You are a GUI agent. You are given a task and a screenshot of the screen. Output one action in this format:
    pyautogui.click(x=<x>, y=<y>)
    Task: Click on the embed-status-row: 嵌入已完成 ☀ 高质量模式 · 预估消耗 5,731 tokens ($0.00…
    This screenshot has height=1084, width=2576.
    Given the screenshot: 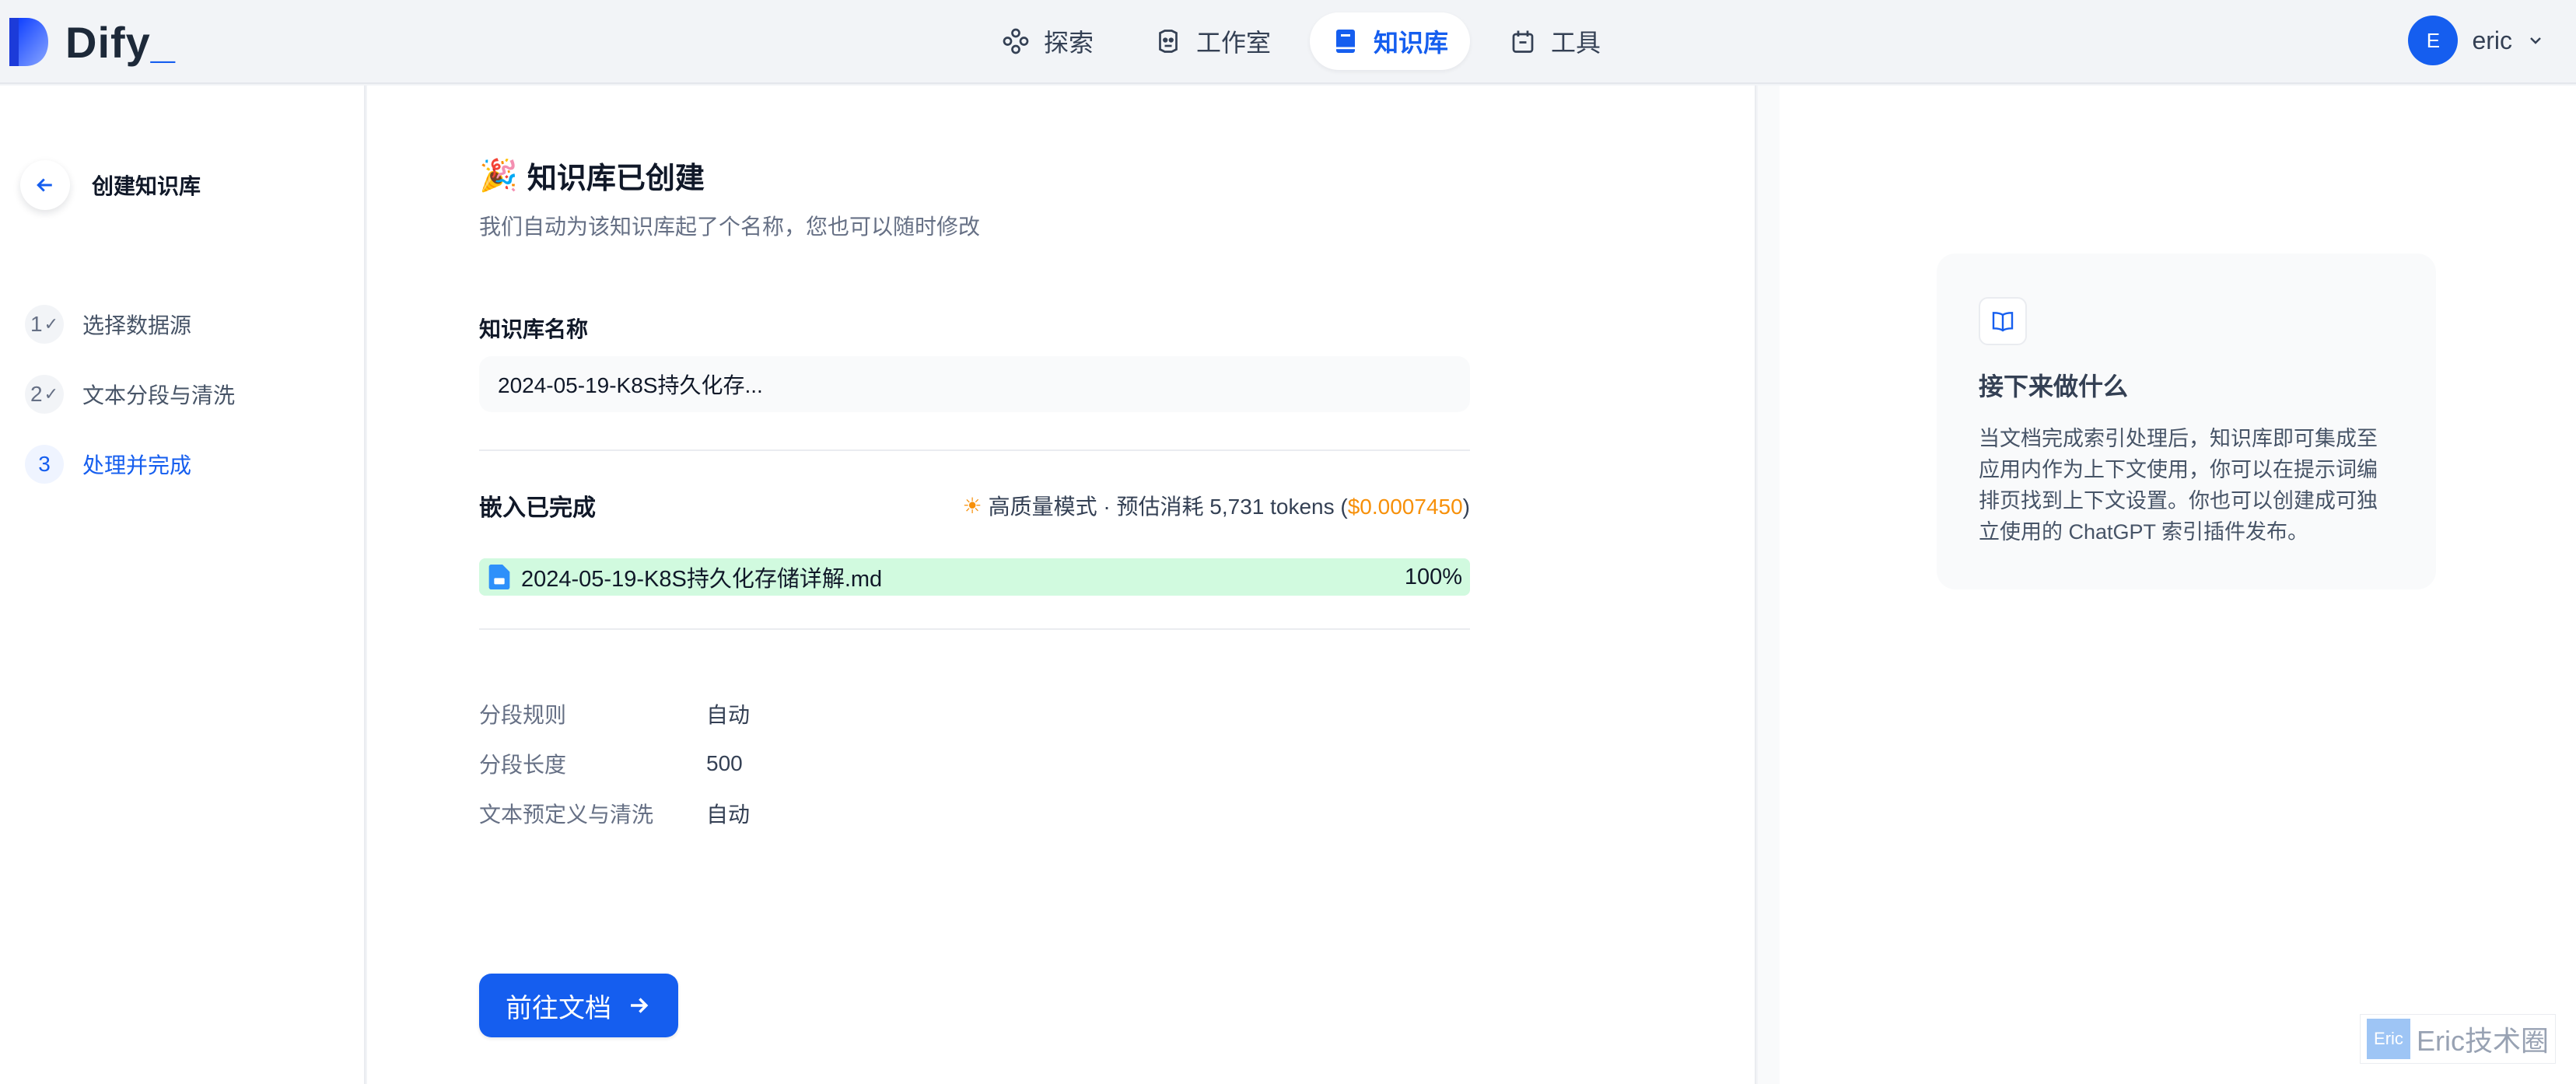 What is the action you would take?
    pyautogui.click(x=975, y=505)
    